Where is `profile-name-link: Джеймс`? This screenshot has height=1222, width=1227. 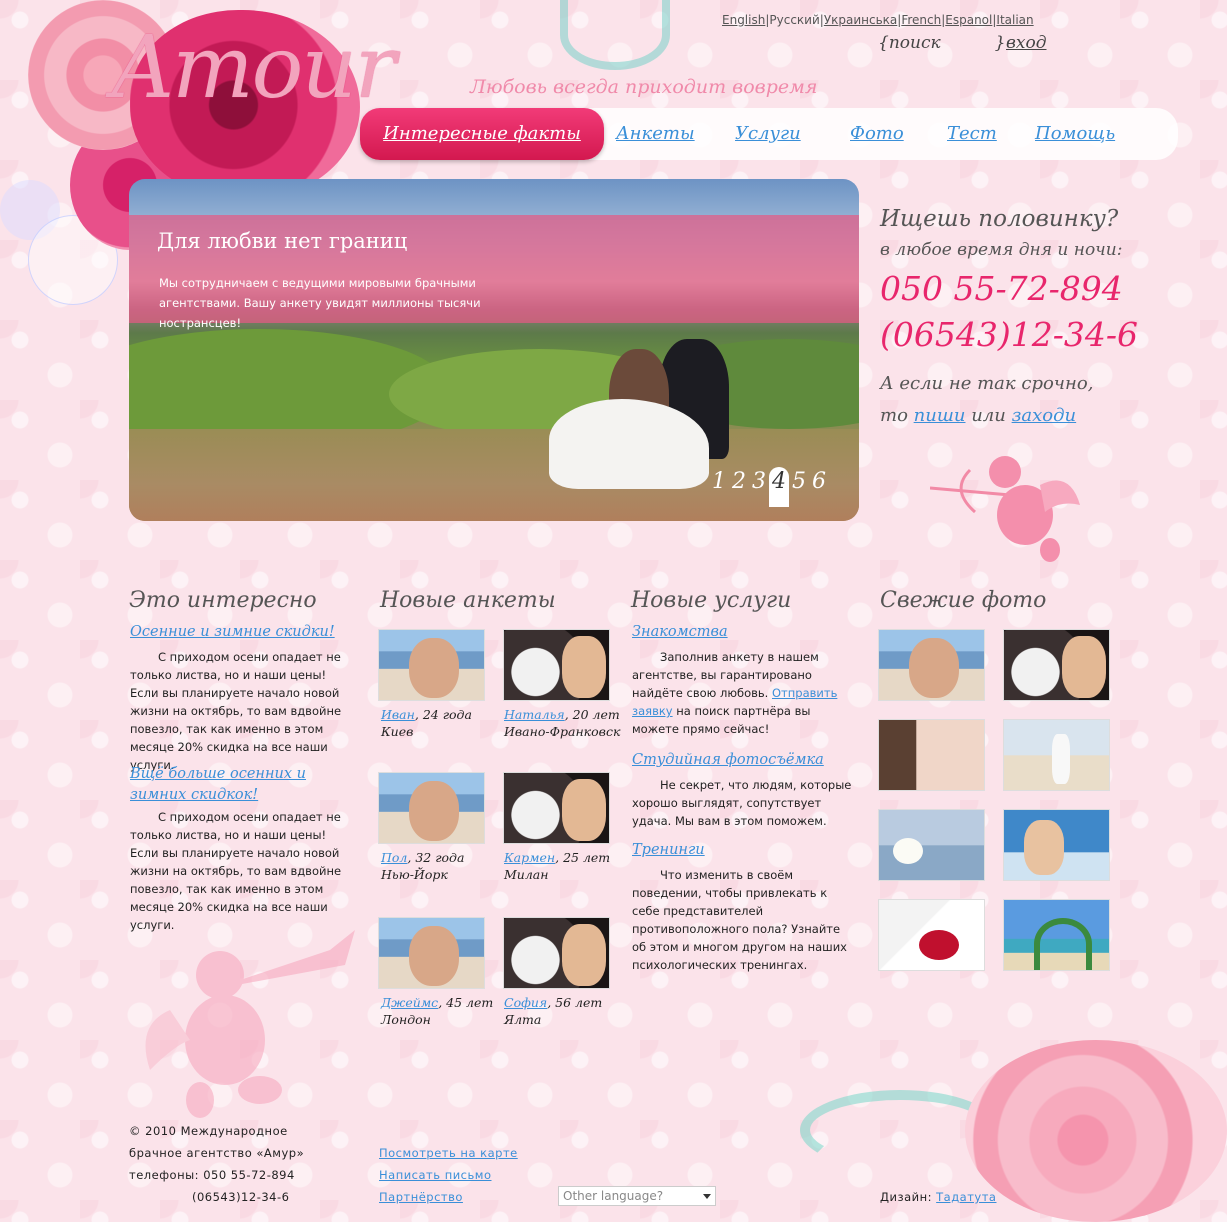
profile-name-link: Джеймс is located at coordinates (409, 1002).